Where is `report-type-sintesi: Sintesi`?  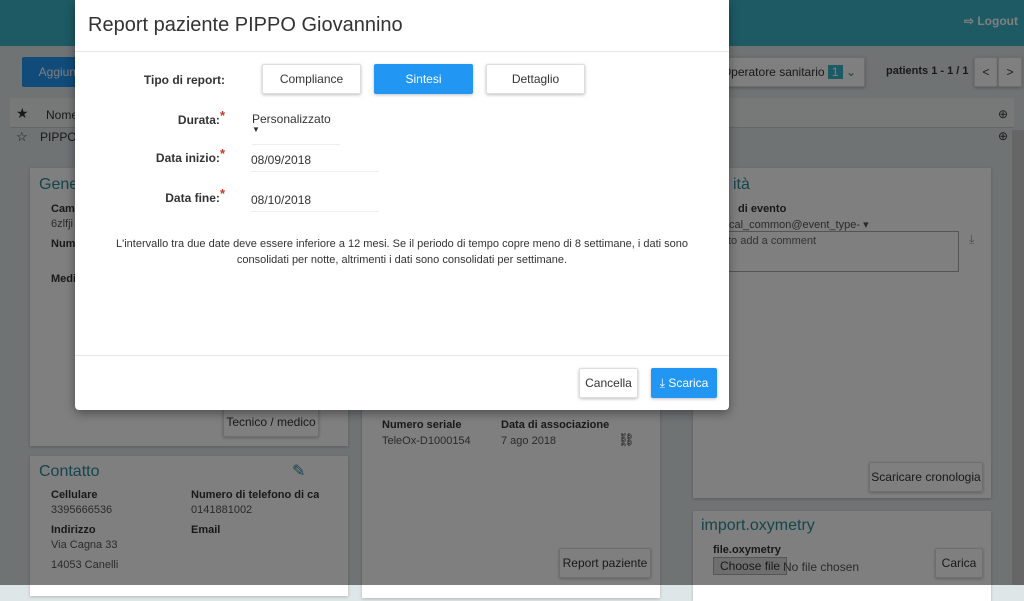 report-type-sintesi: Sintesi is located at coordinates (423, 79).